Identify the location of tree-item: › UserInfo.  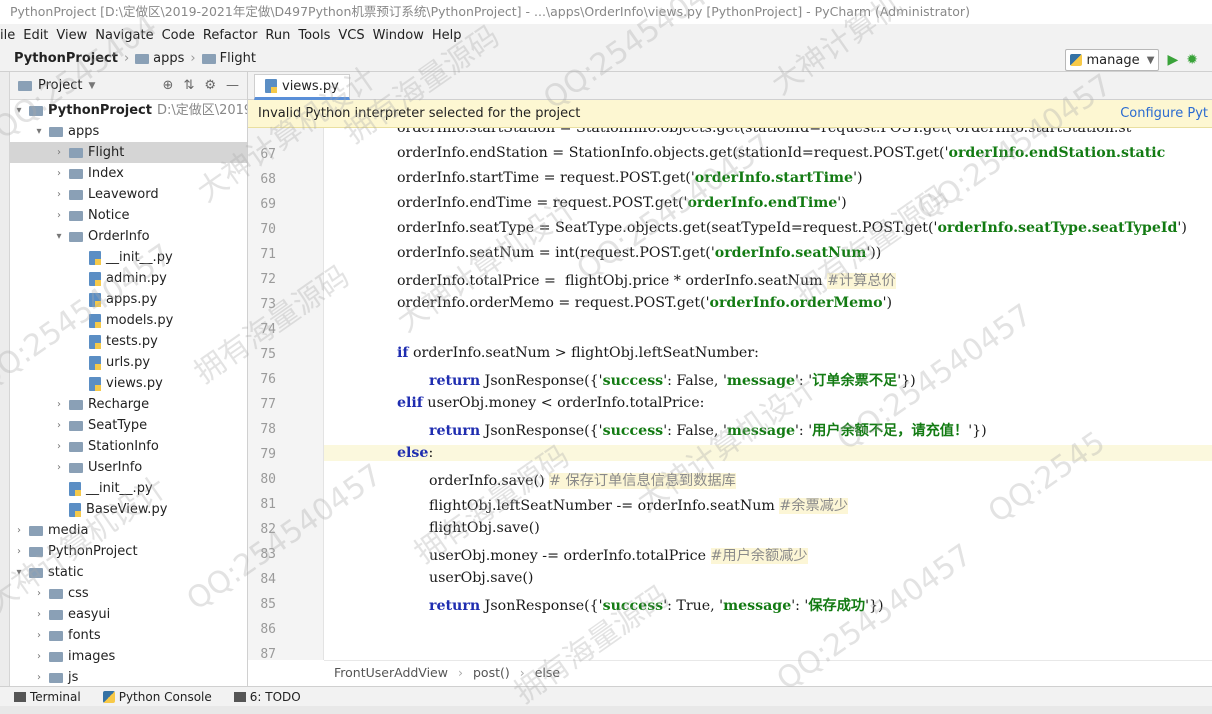
(76, 467).